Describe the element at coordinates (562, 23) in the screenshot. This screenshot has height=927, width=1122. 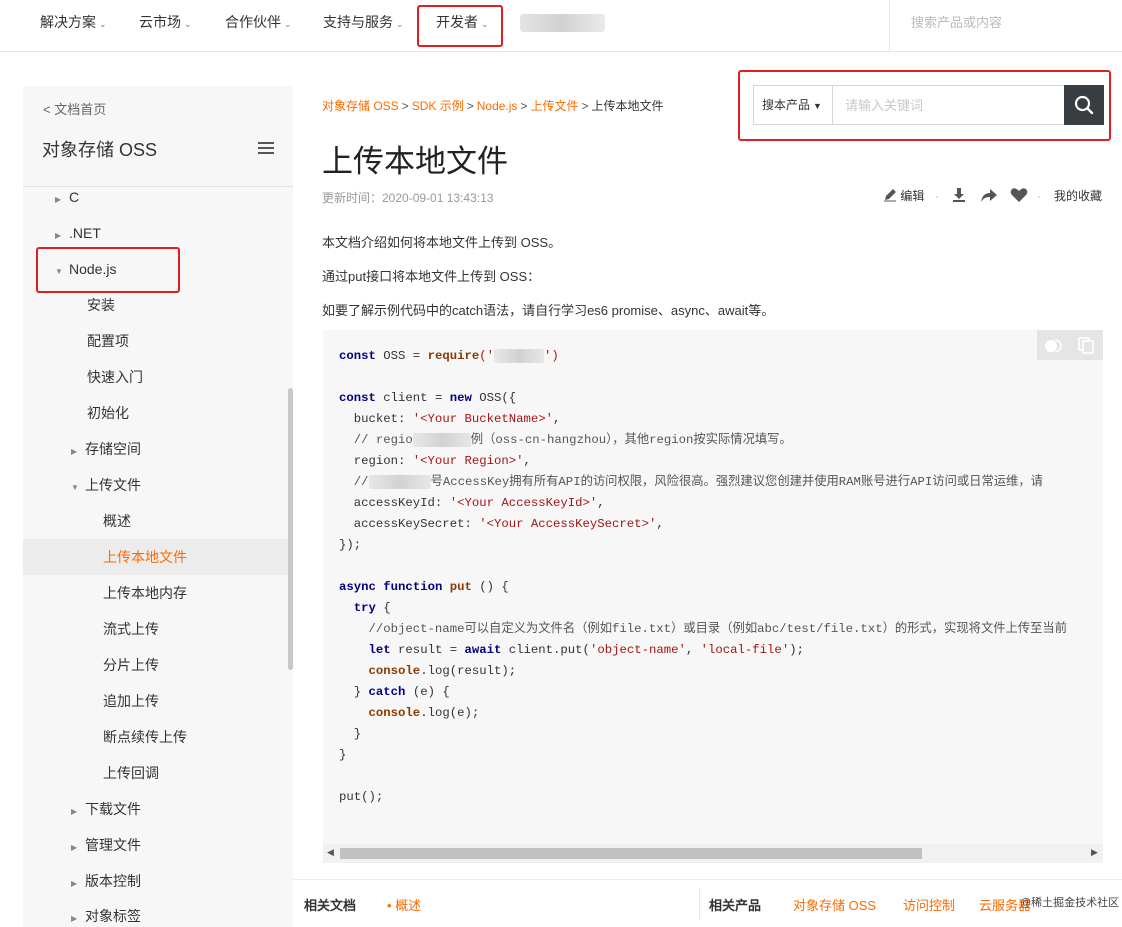
I see `redacted-nav-item` at that location.